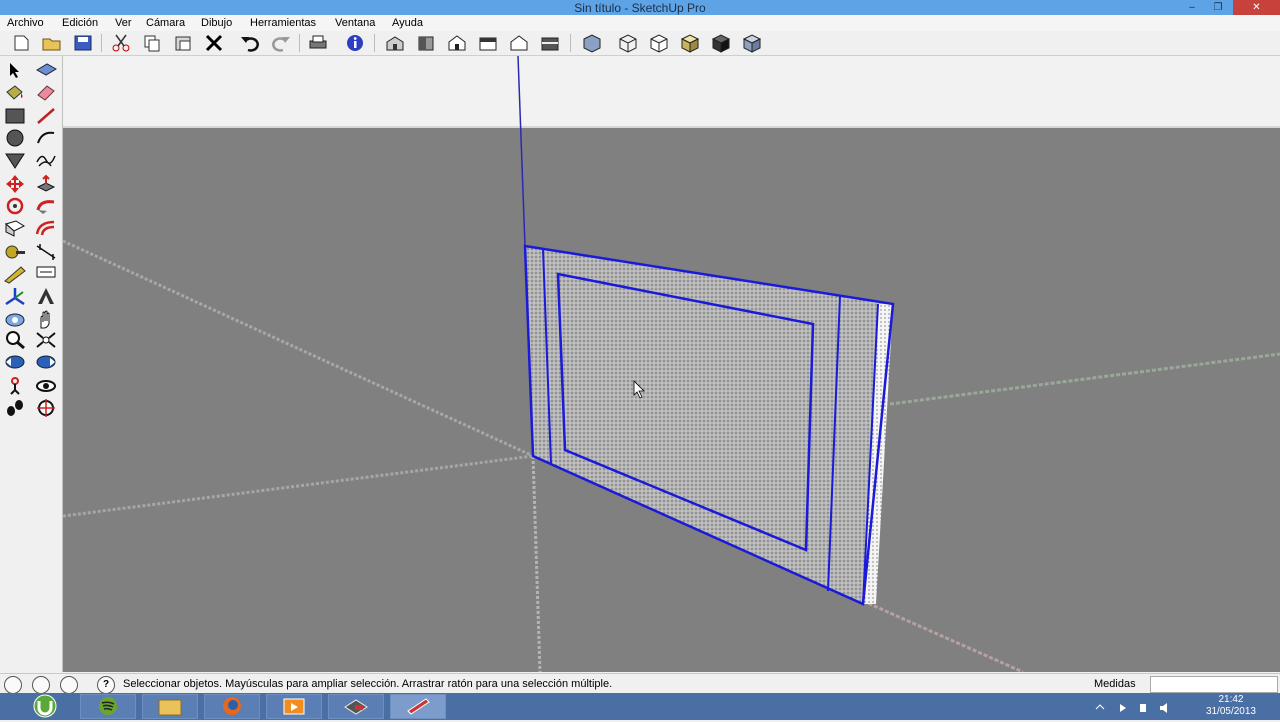 Image resolution: width=1280 pixels, height=722 pixels. Describe the element at coordinates (15, 70) in the screenshot. I see `select-icon` at that location.